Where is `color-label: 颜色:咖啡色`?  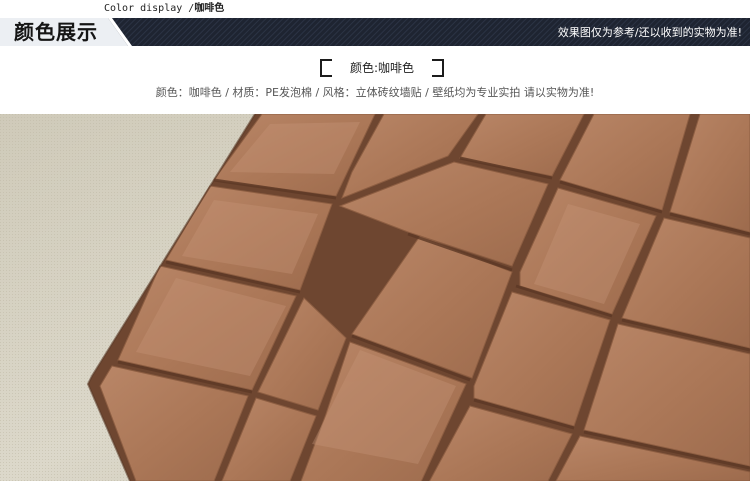
color-label: 颜色:咖啡色 is located at coordinates (382, 68).